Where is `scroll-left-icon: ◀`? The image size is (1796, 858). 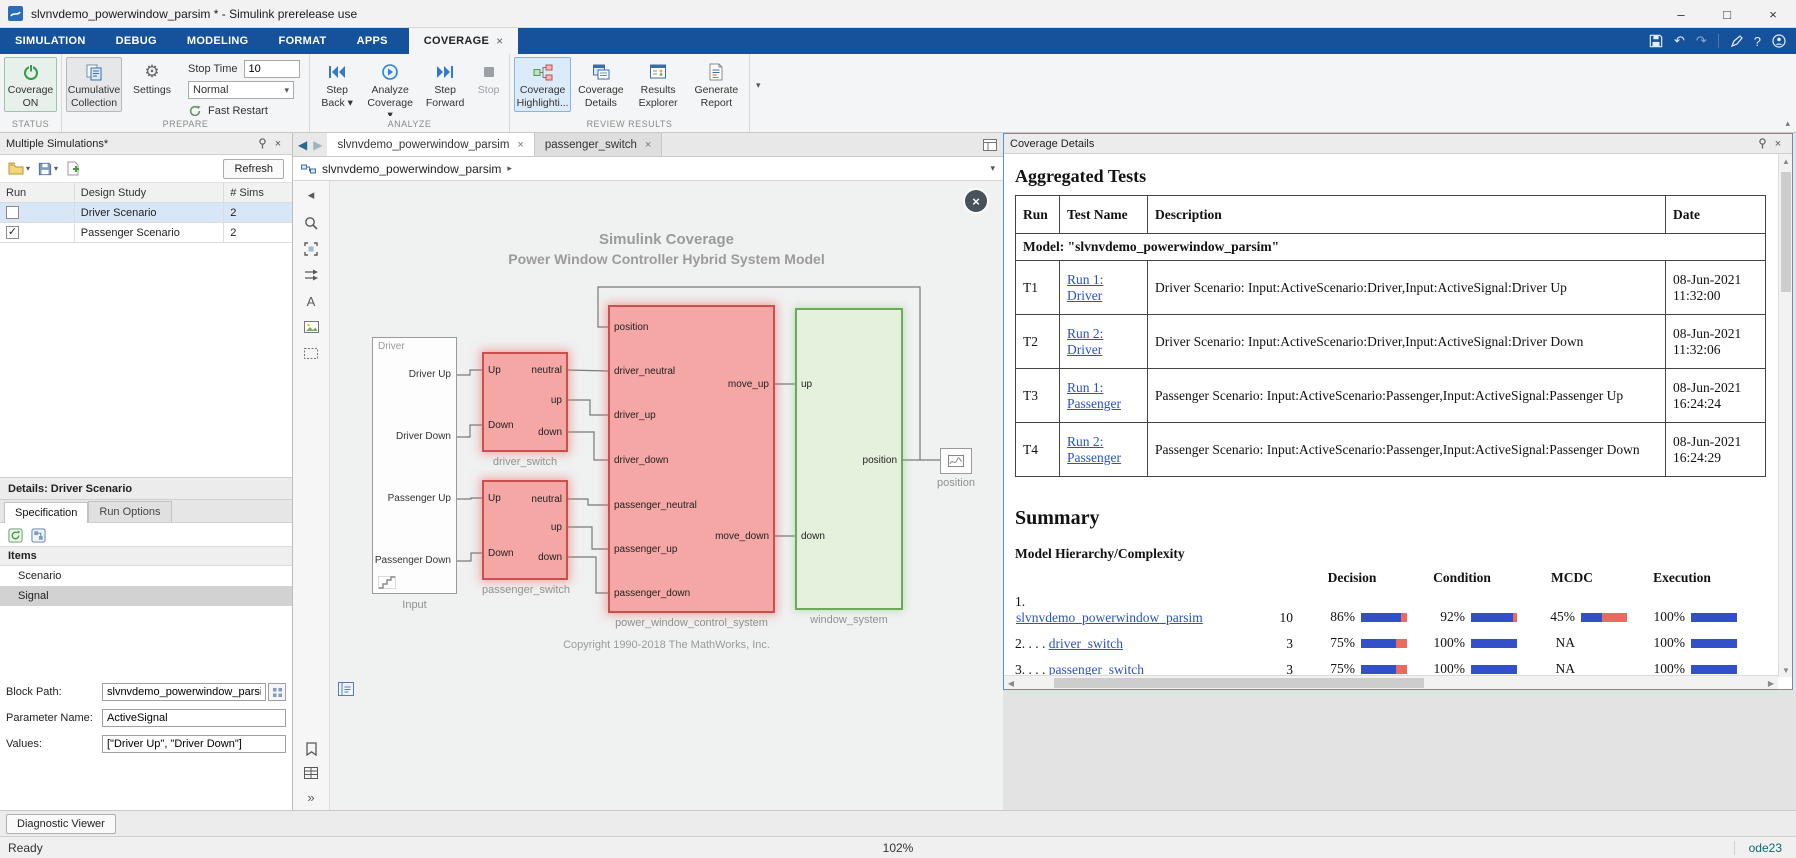 scroll-left-icon: ◀ is located at coordinates (1011, 683).